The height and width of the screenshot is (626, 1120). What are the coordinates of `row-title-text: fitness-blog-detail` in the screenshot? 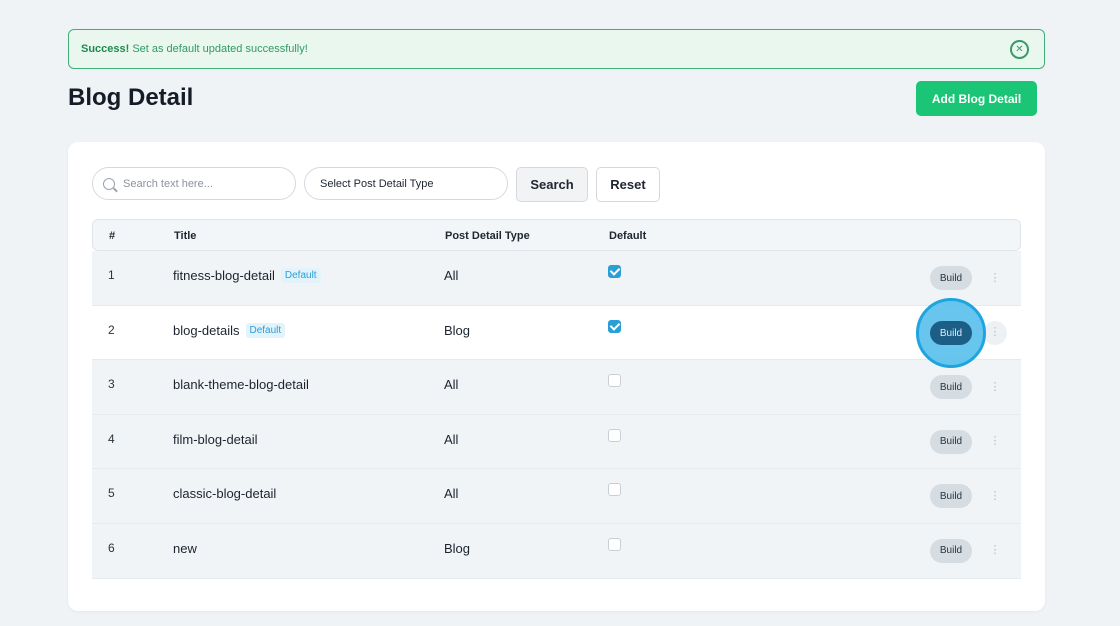 It's located at (224, 275).